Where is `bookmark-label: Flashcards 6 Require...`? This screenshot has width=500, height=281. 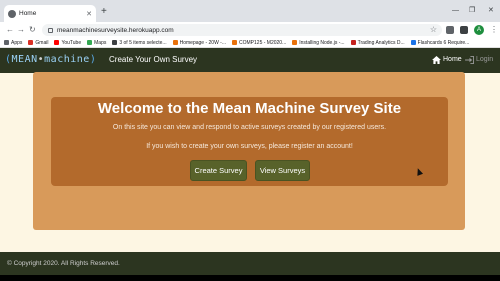
bookmark-label: Flashcards 6 Require... is located at coordinates (443, 42).